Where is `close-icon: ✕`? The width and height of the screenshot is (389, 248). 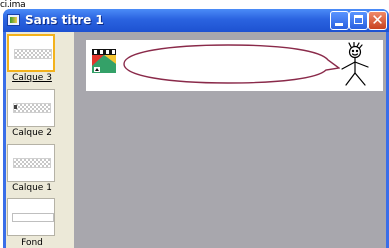
close-icon: ✕ is located at coordinates (377, 20).